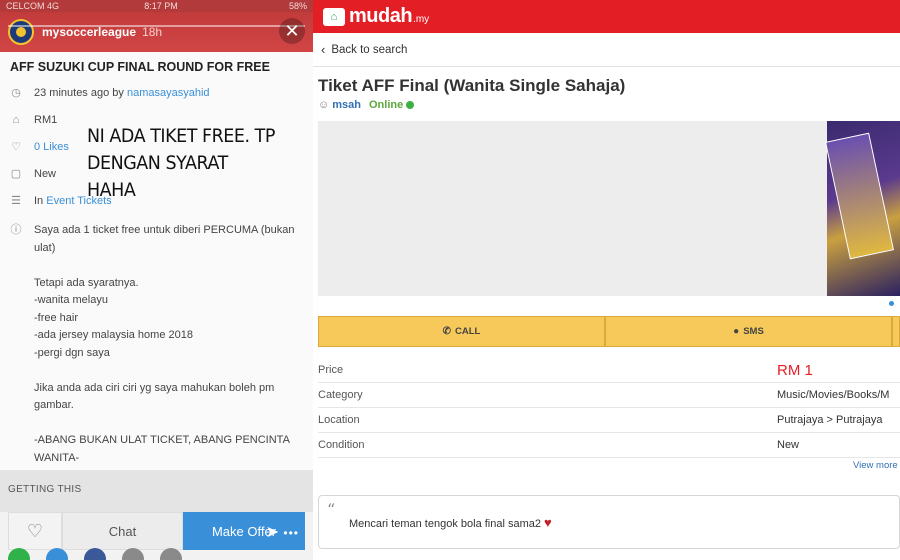  What do you see at coordinates (339, 420) in the screenshot?
I see `detail-key: Location` at bounding box center [339, 420].